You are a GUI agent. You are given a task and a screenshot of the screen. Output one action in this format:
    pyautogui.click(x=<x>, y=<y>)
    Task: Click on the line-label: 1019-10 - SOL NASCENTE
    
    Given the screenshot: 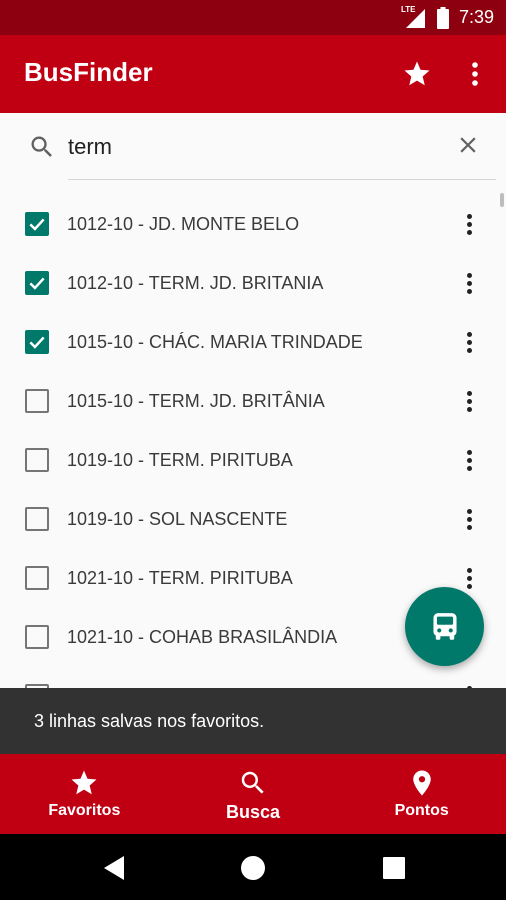 What is the action you would take?
    pyautogui.click(x=177, y=519)
    